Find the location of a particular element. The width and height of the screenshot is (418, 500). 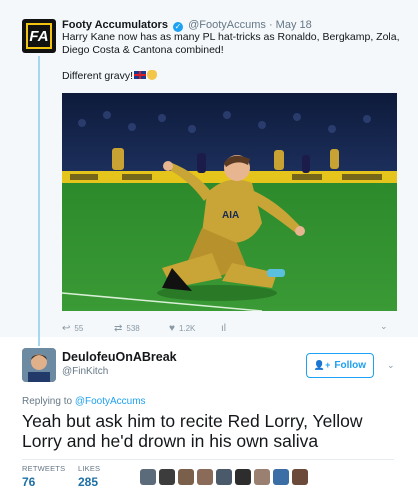

tweet1-text-line2-label: Different gravy! is located at coordinates (98, 76).